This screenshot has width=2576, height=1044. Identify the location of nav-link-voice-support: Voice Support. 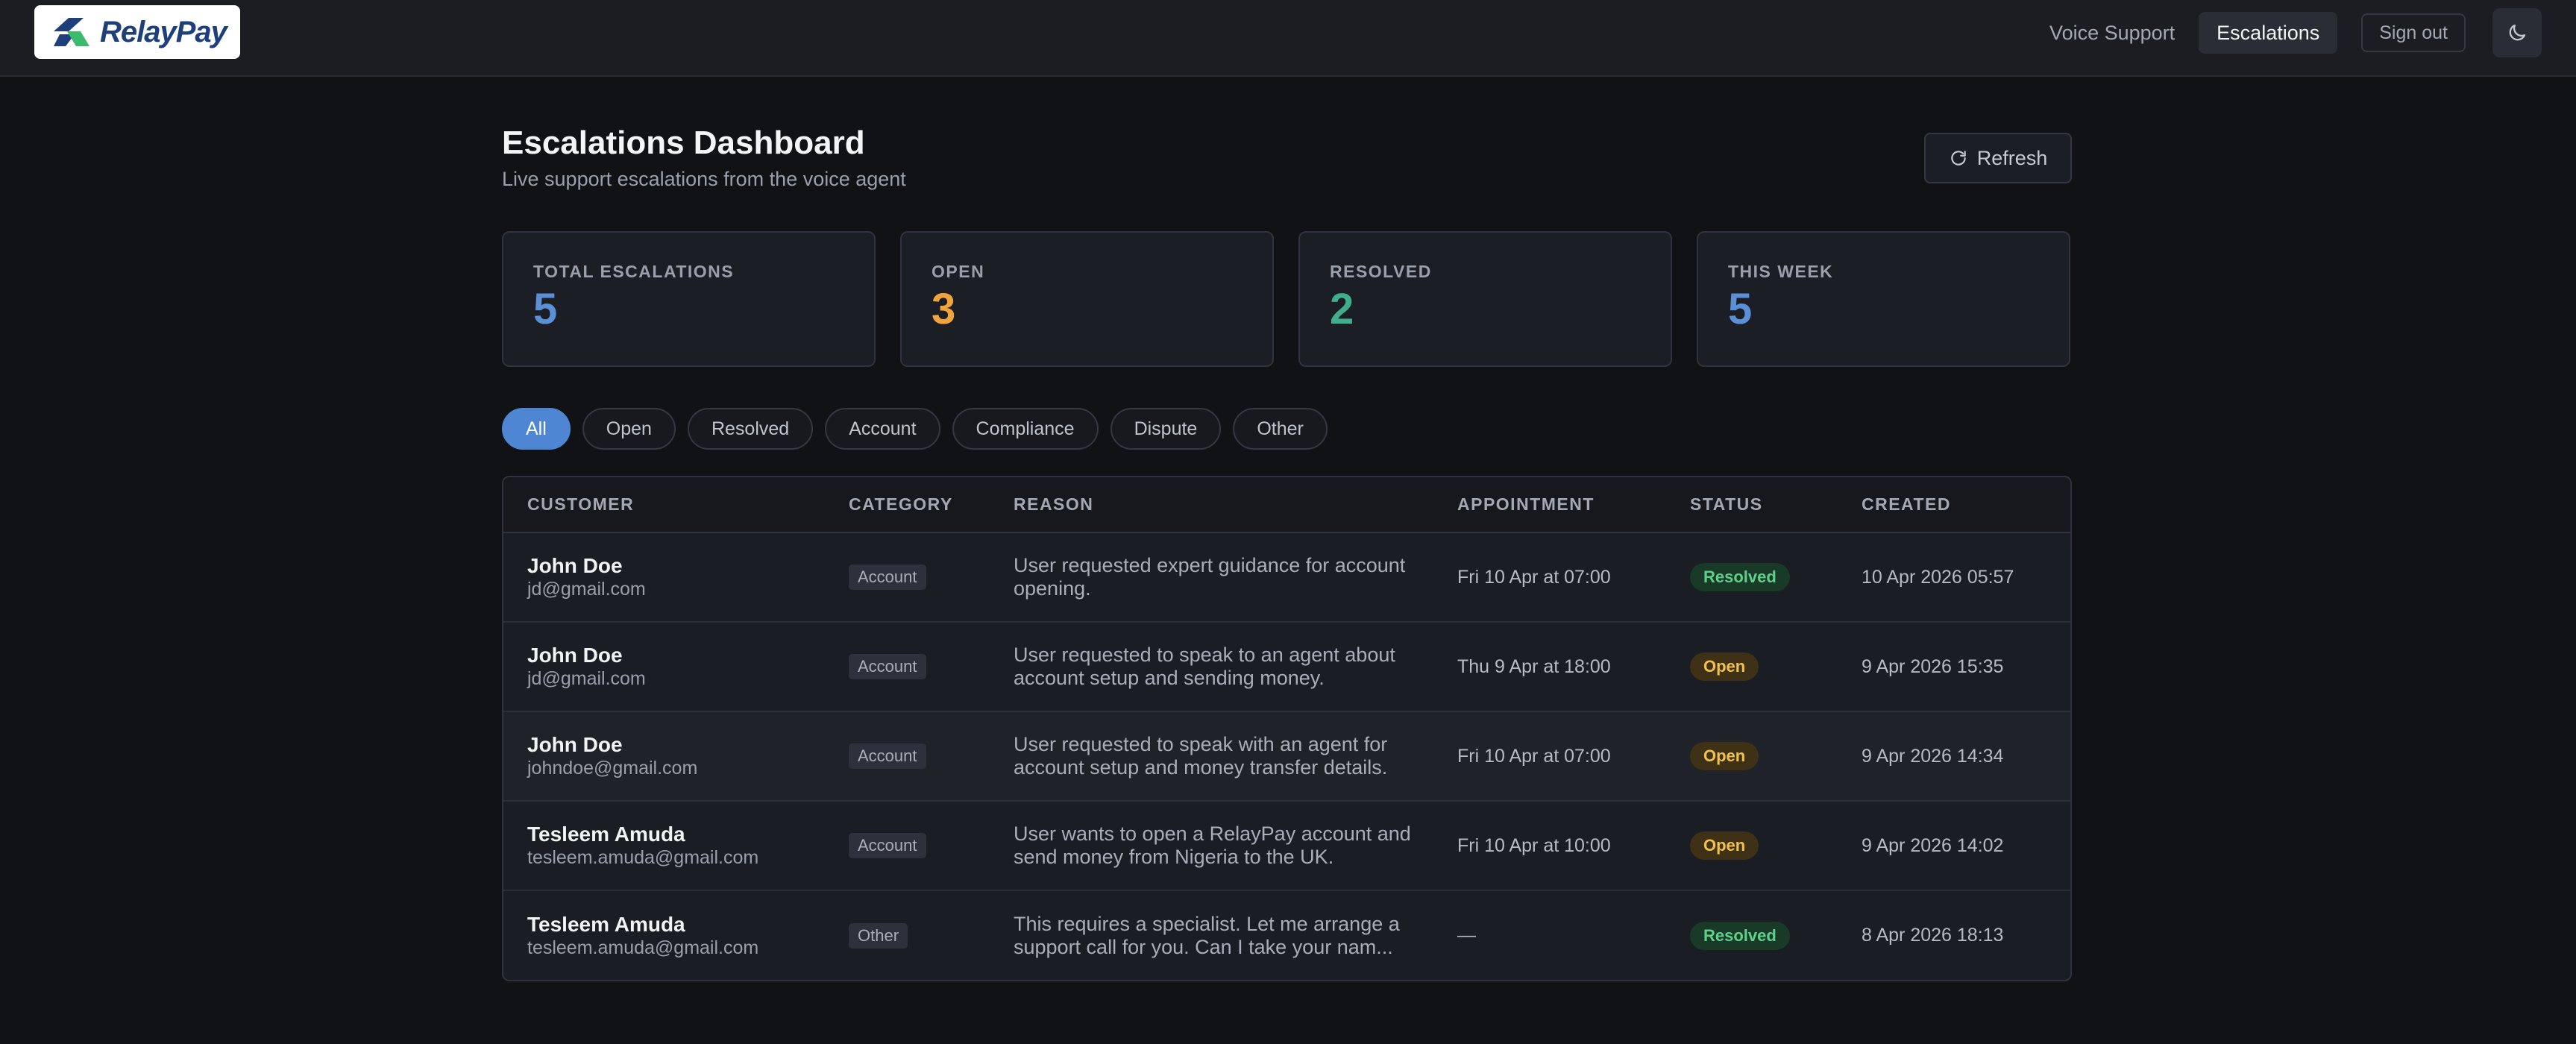
(2113, 33).